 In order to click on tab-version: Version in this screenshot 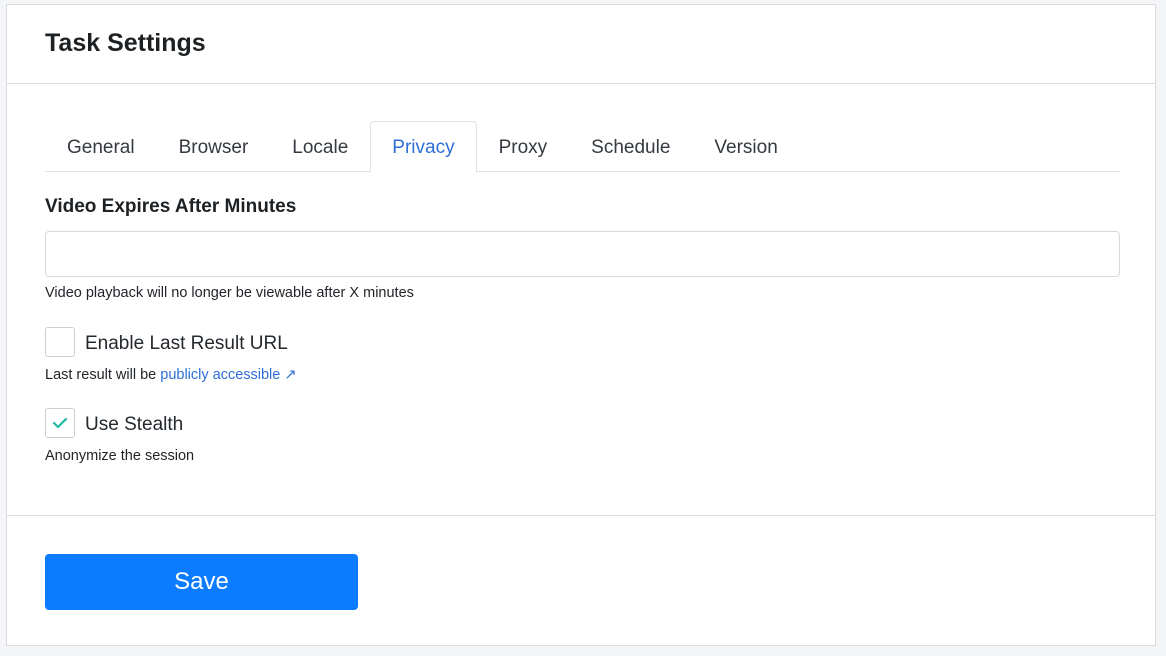, I will do `click(745, 146)`.